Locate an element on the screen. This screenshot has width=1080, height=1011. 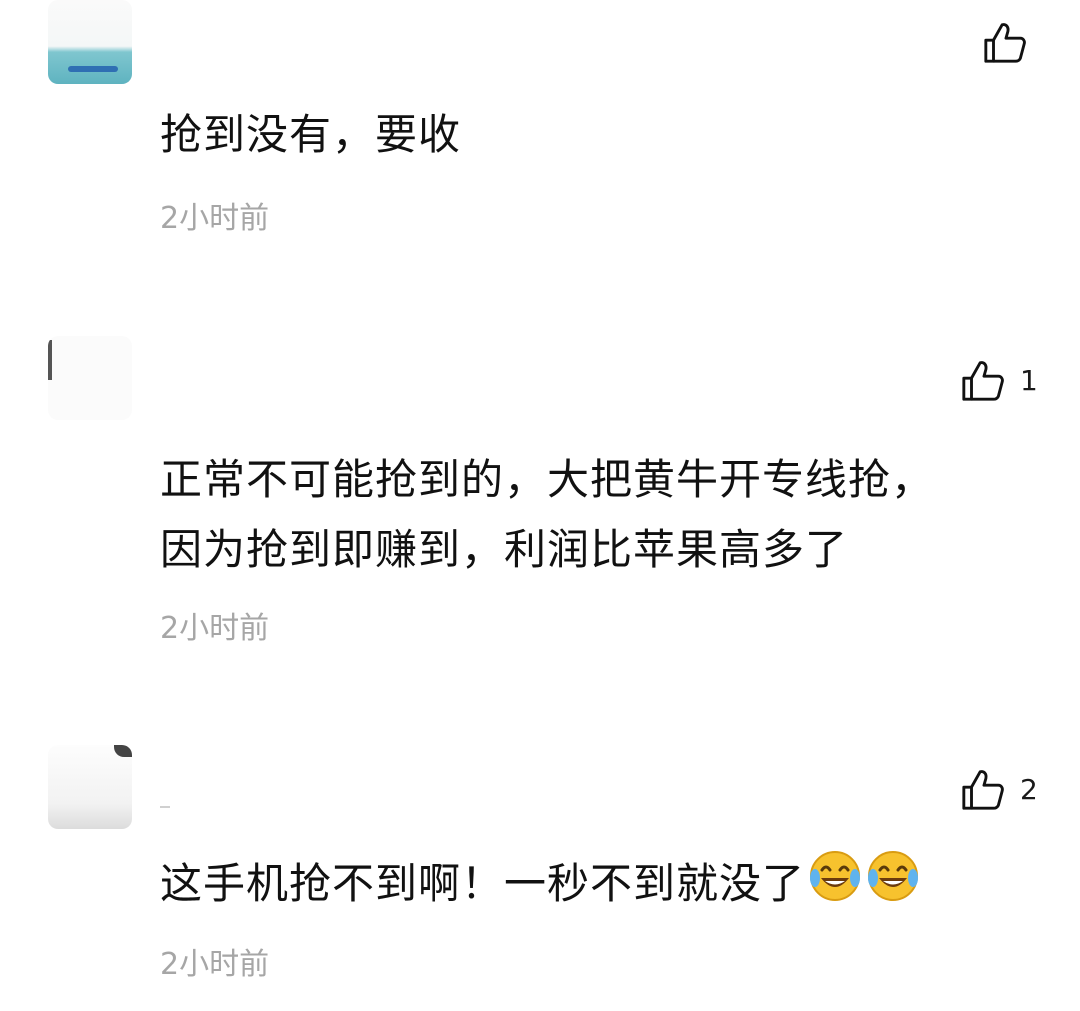
like-button: 2 is located at coordinates (999, 790).